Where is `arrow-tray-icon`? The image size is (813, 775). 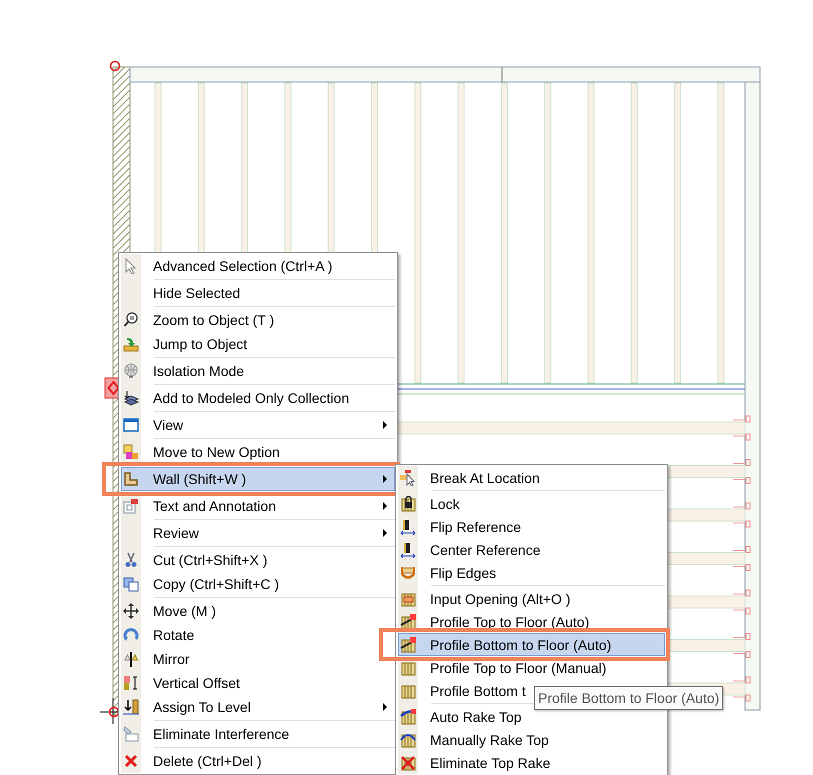
arrow-tray-icon is located at coordinates (131, 344).